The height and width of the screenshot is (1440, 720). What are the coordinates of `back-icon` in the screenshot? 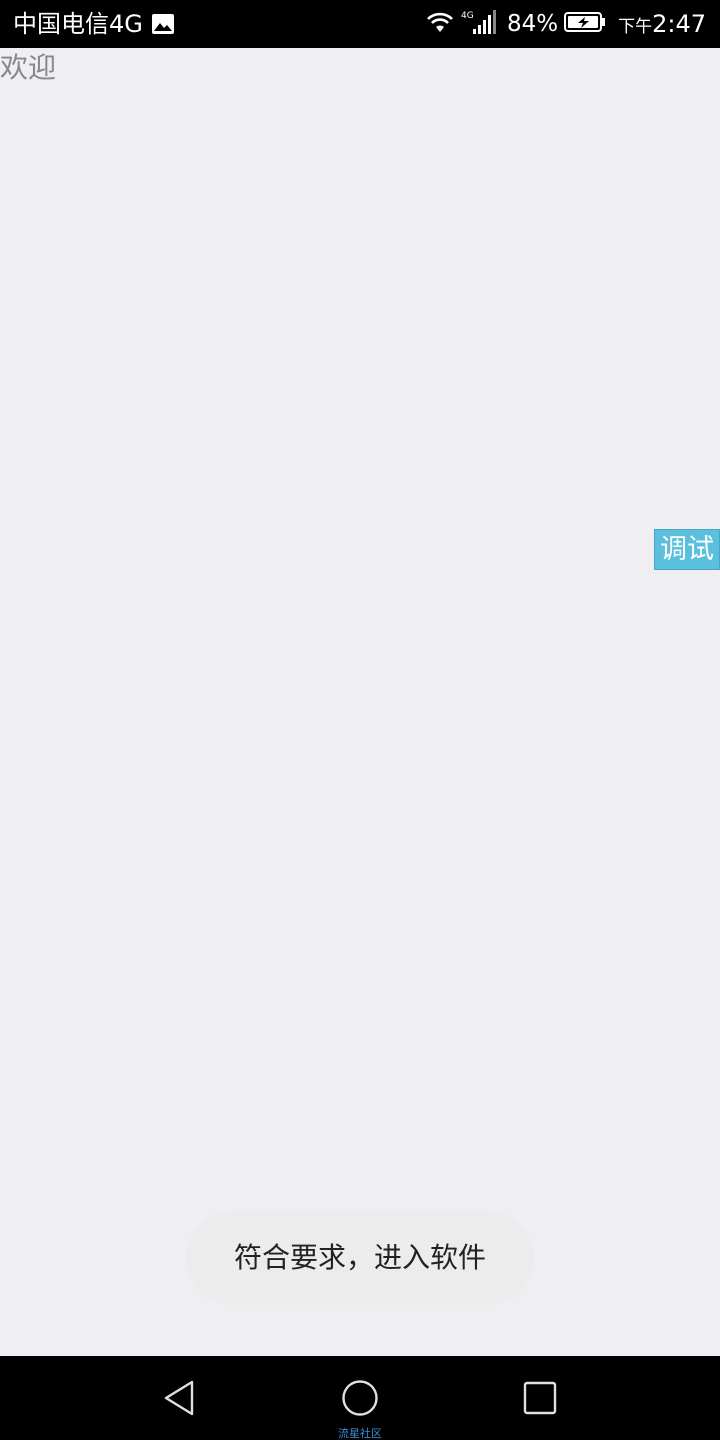 It's located at (179, 1398).